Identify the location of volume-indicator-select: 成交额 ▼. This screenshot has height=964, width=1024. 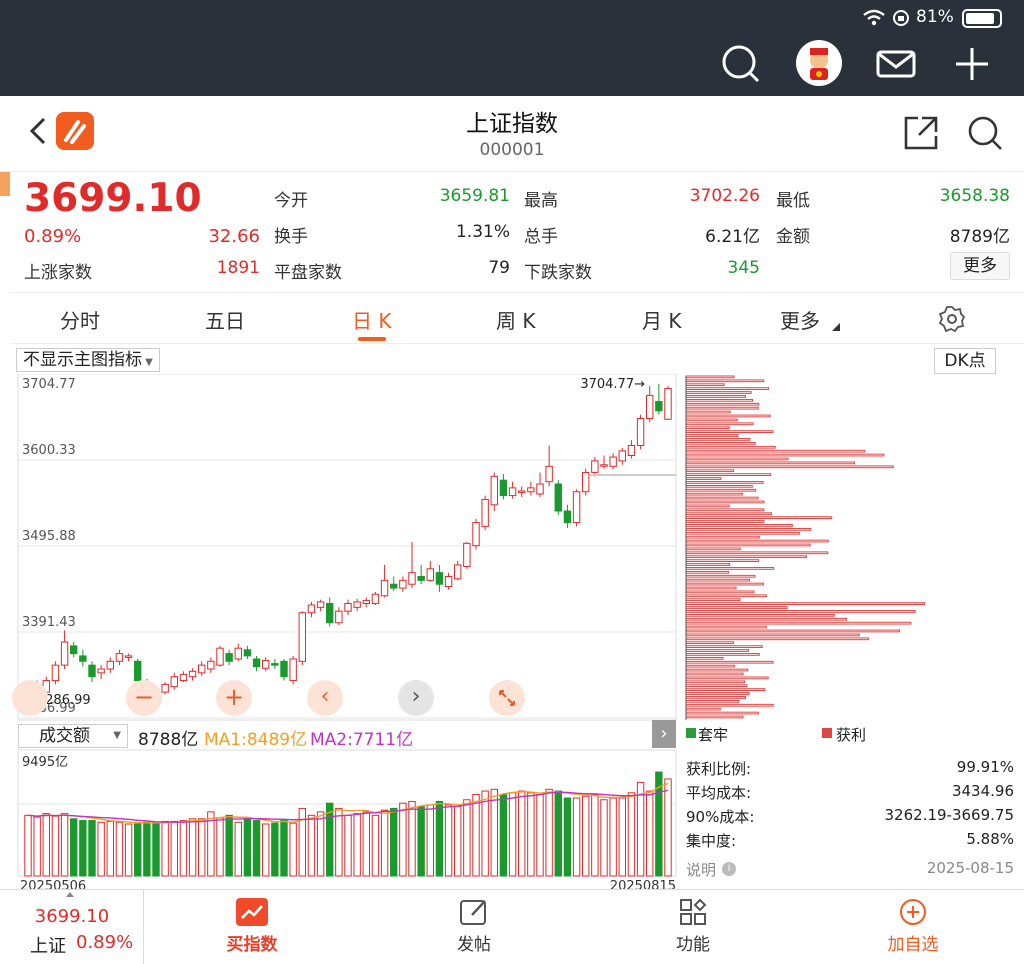
(73, 736).